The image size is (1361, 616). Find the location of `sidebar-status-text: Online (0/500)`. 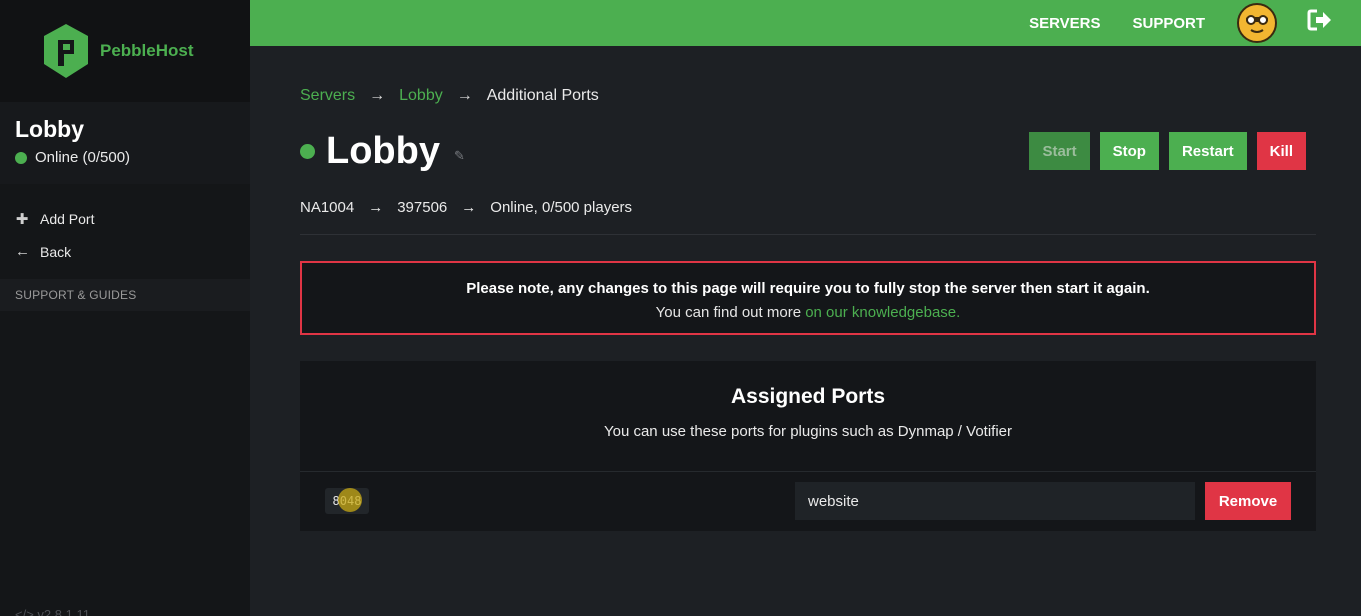

sidebar-status-text: Online (0/500) is located at coordinates (83, 157).